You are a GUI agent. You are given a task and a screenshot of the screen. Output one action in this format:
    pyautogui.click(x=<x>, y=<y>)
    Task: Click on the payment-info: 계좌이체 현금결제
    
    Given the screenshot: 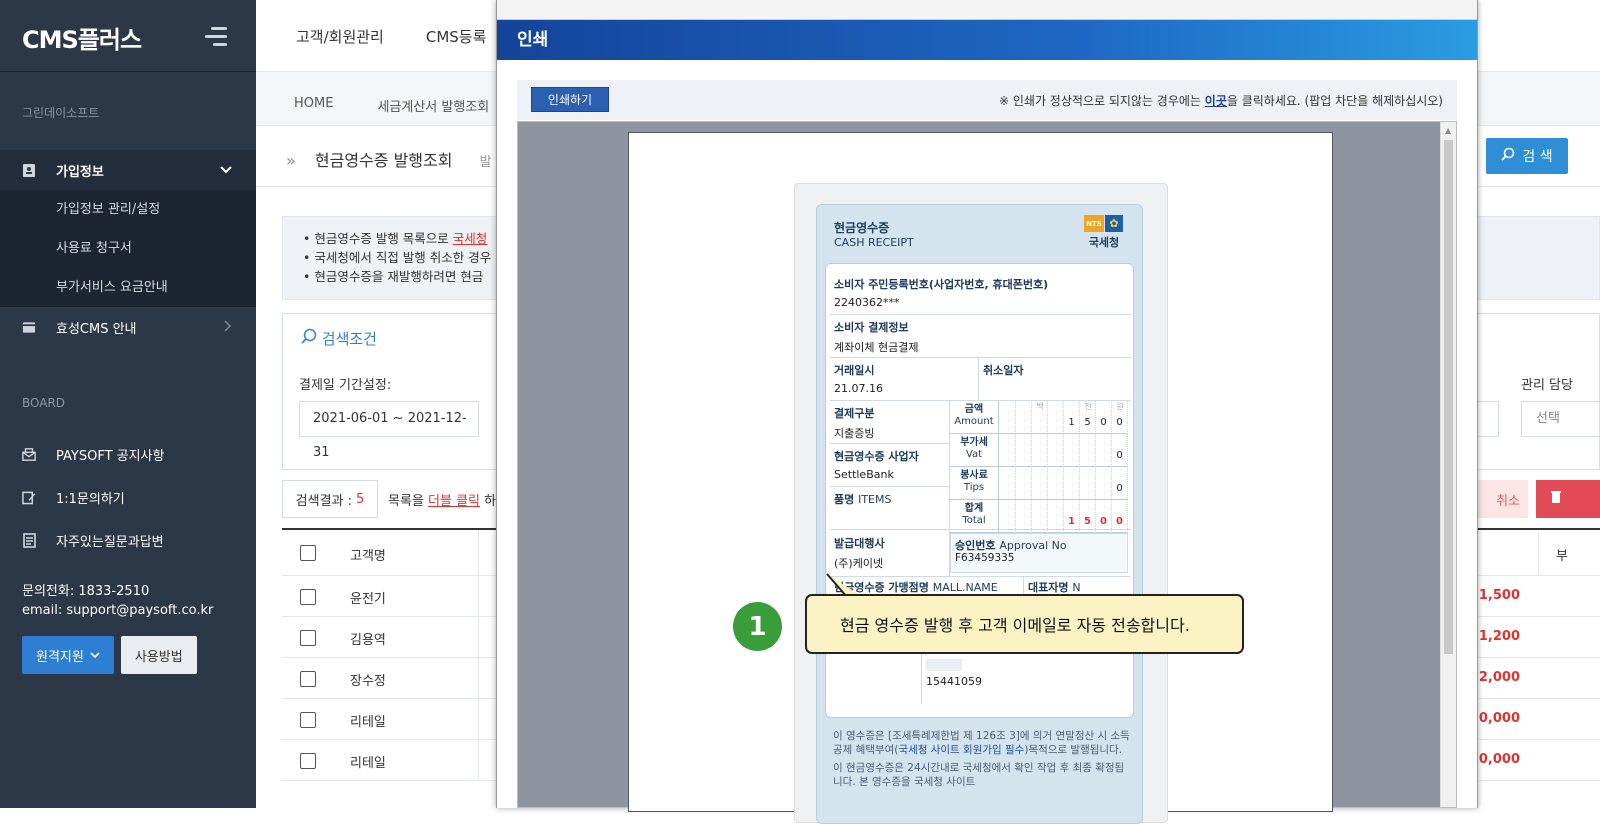 What is the action you would take?
    pyautogui.click(x=876, y=347)
    